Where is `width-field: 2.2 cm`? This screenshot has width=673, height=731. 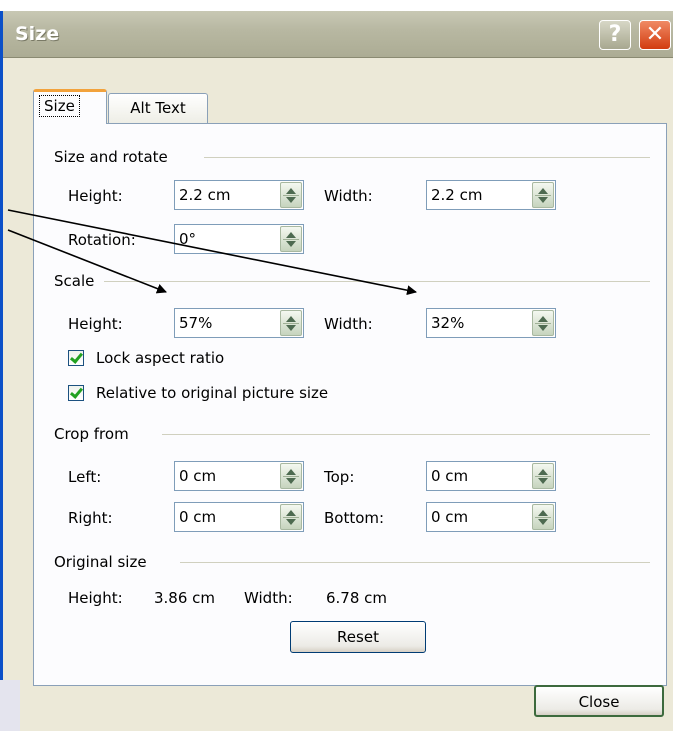
width-field: 2.2 cm is located at coordinates (491, 195).